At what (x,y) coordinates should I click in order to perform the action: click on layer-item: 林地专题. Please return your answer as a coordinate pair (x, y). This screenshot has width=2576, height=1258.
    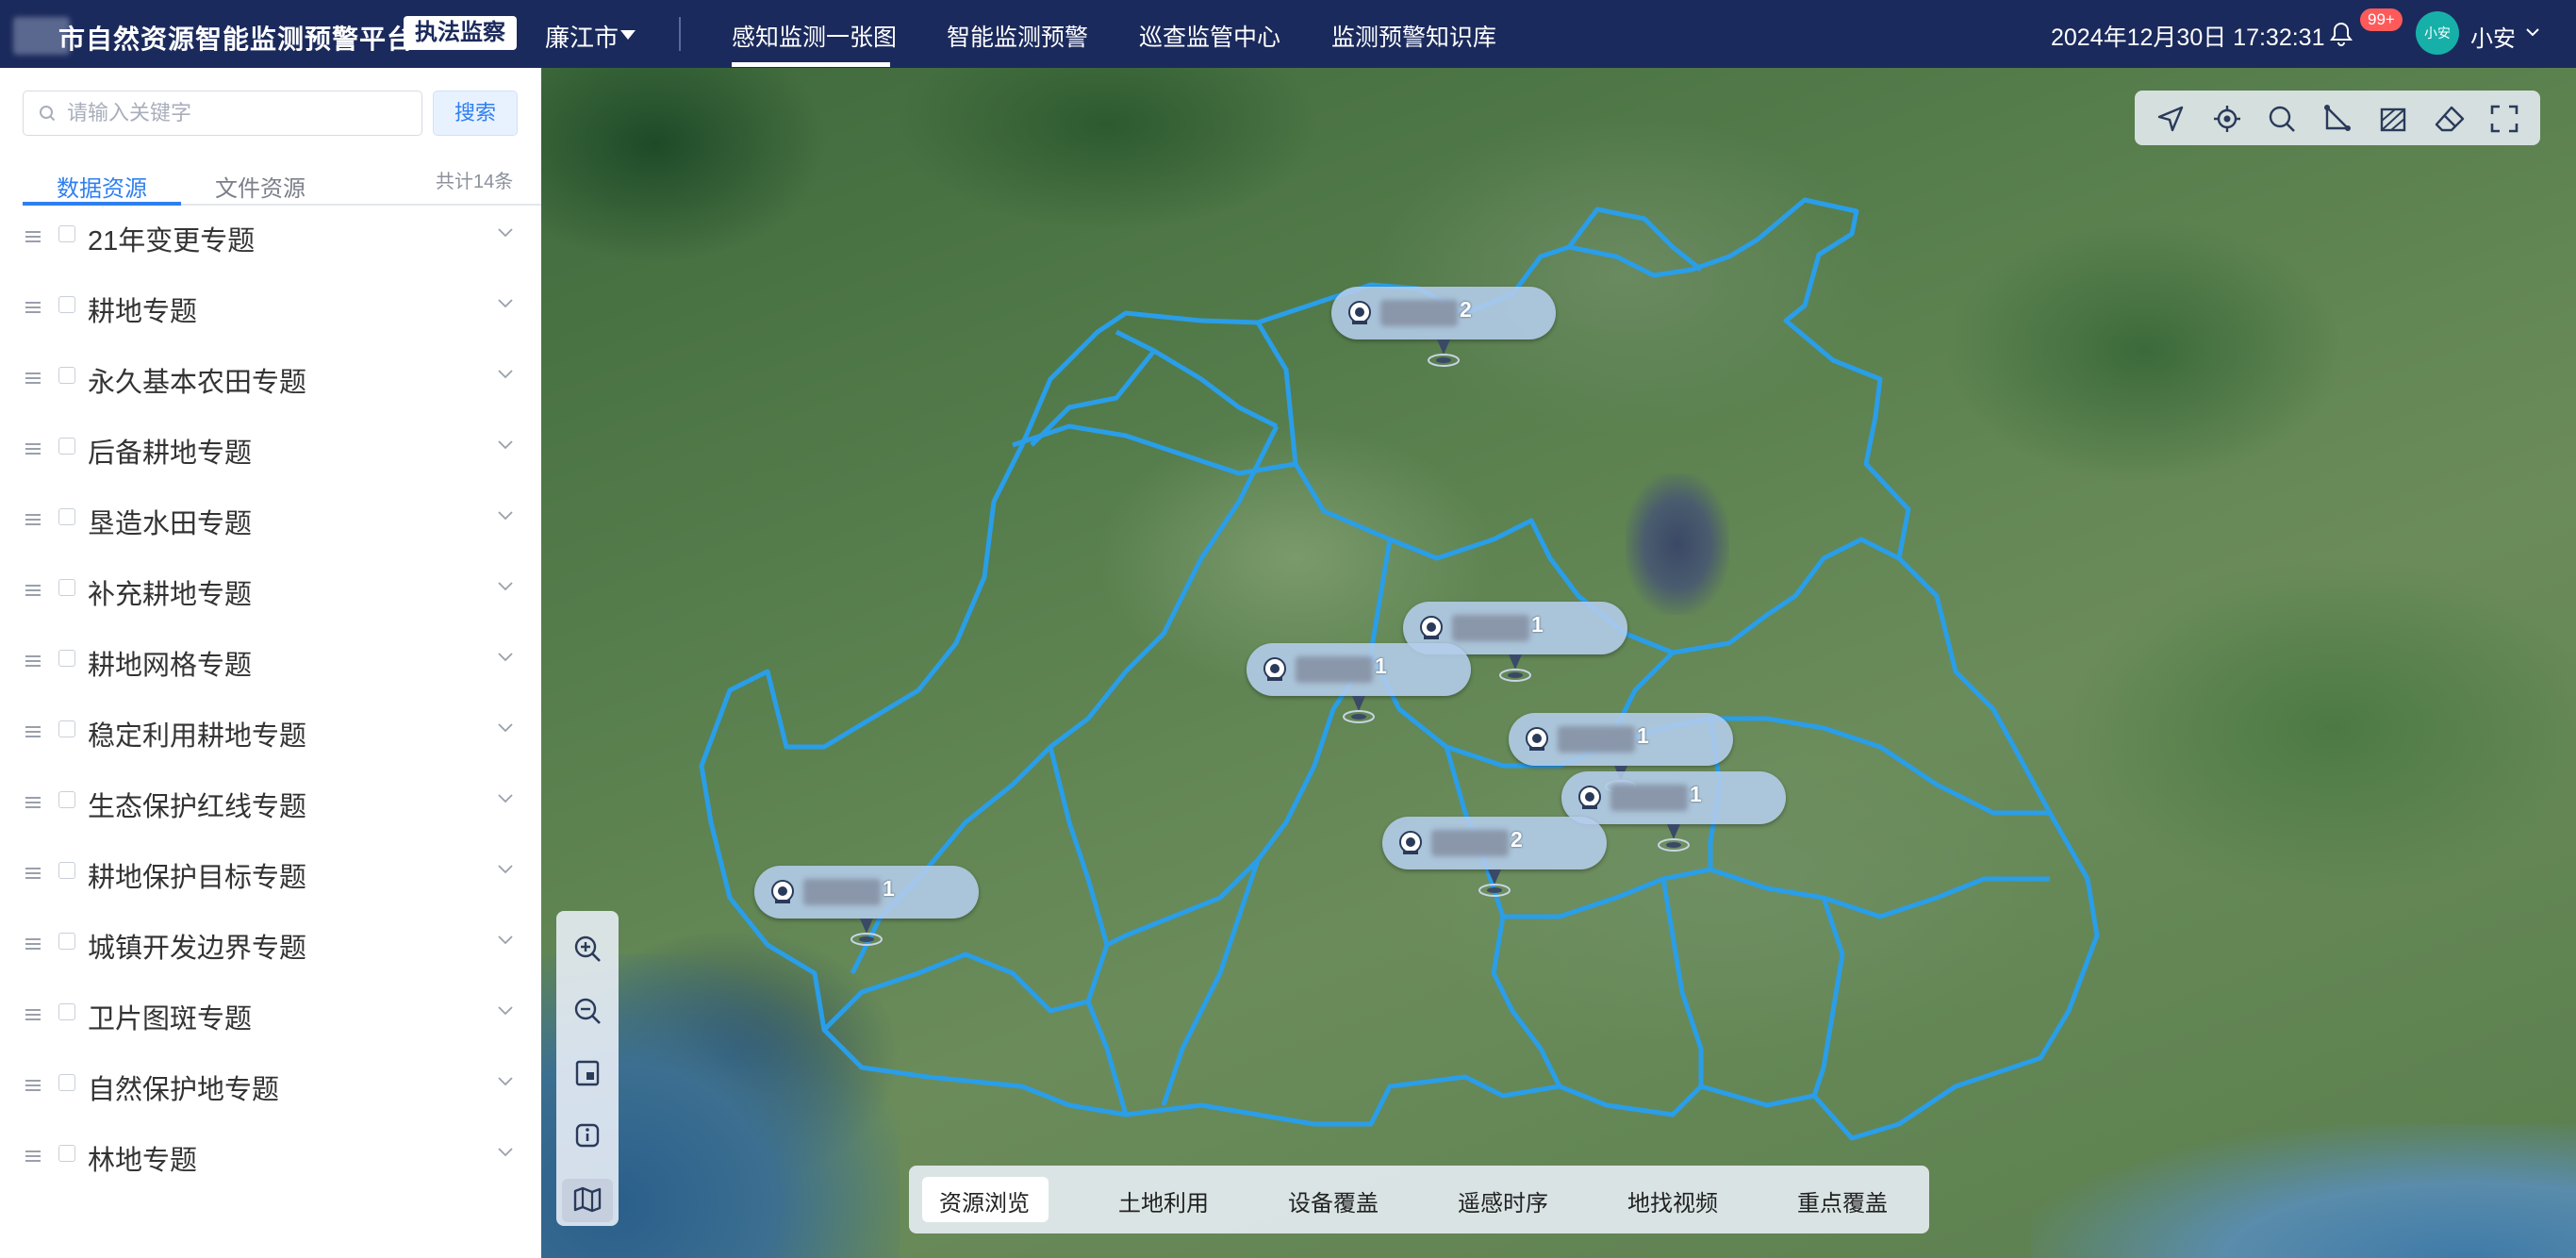
    Looking at the image, I should click on (270, 1162).